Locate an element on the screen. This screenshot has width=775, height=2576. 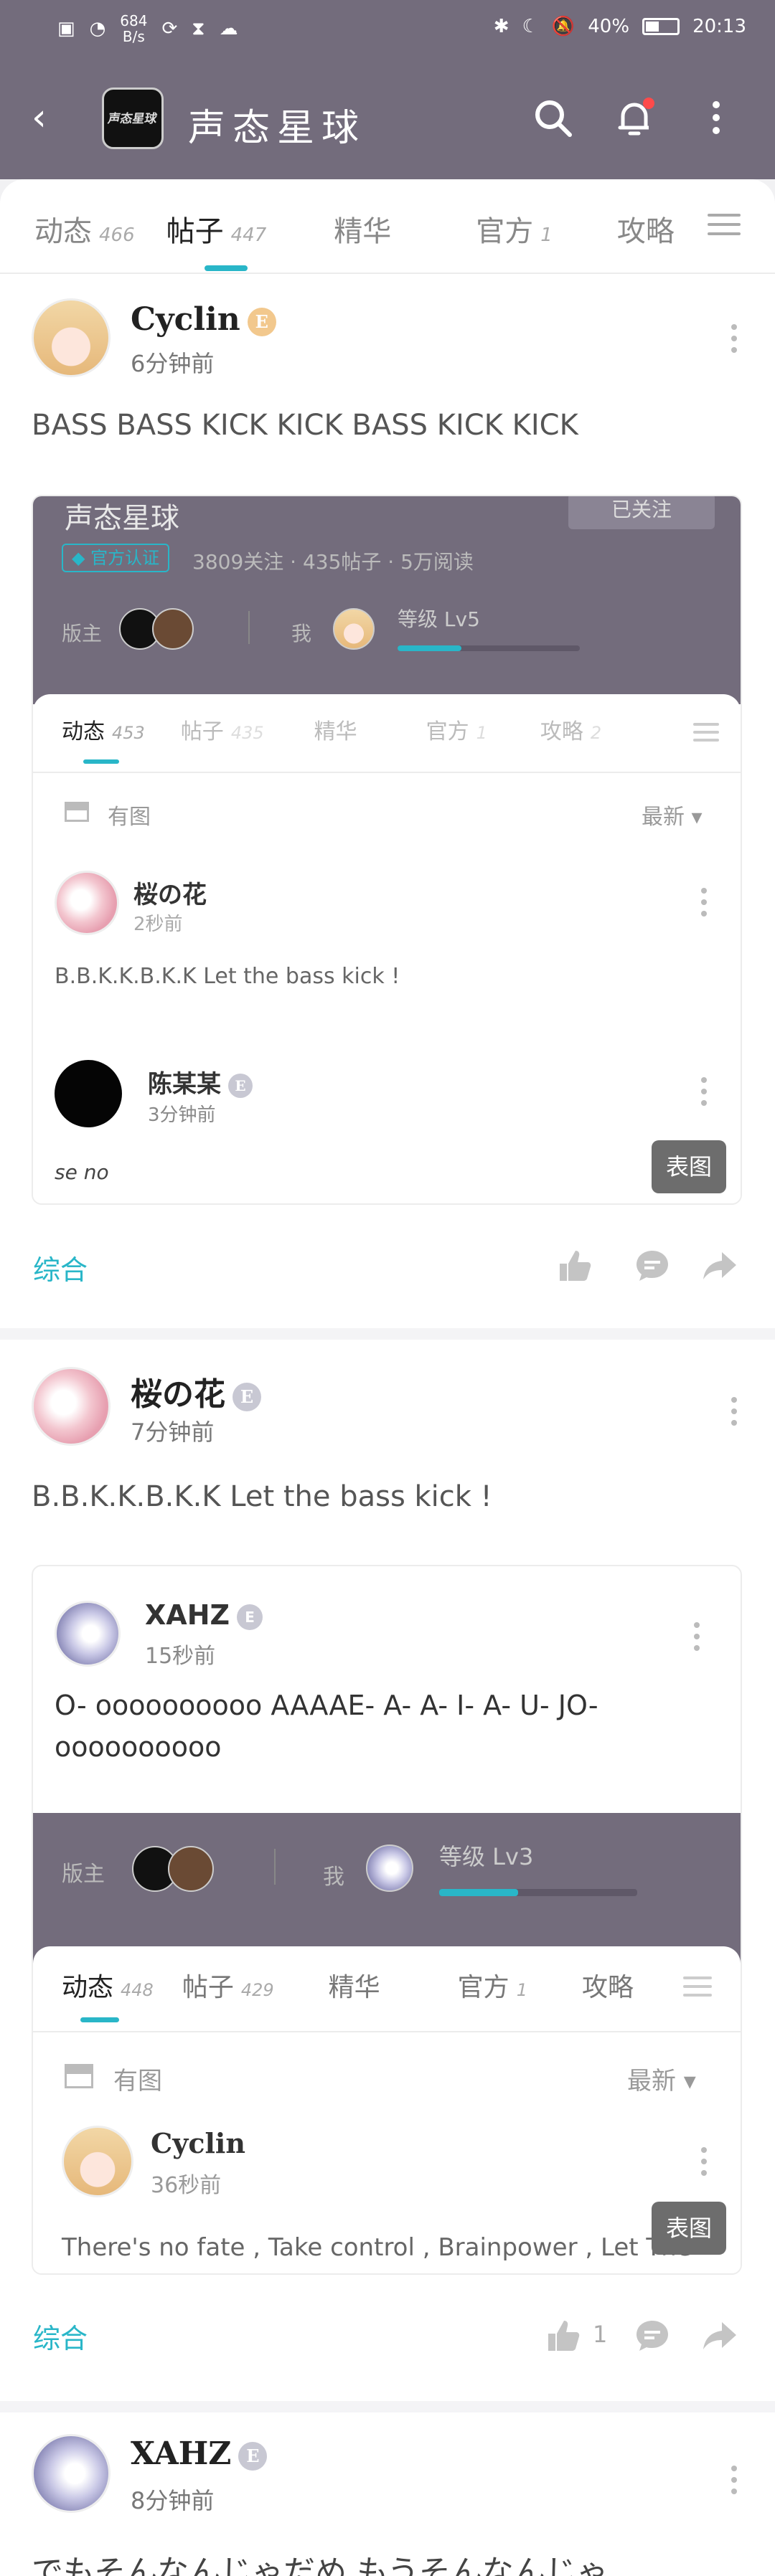
embed-tab-posts: 帖子 429 is located at coordinates (228, 1987).